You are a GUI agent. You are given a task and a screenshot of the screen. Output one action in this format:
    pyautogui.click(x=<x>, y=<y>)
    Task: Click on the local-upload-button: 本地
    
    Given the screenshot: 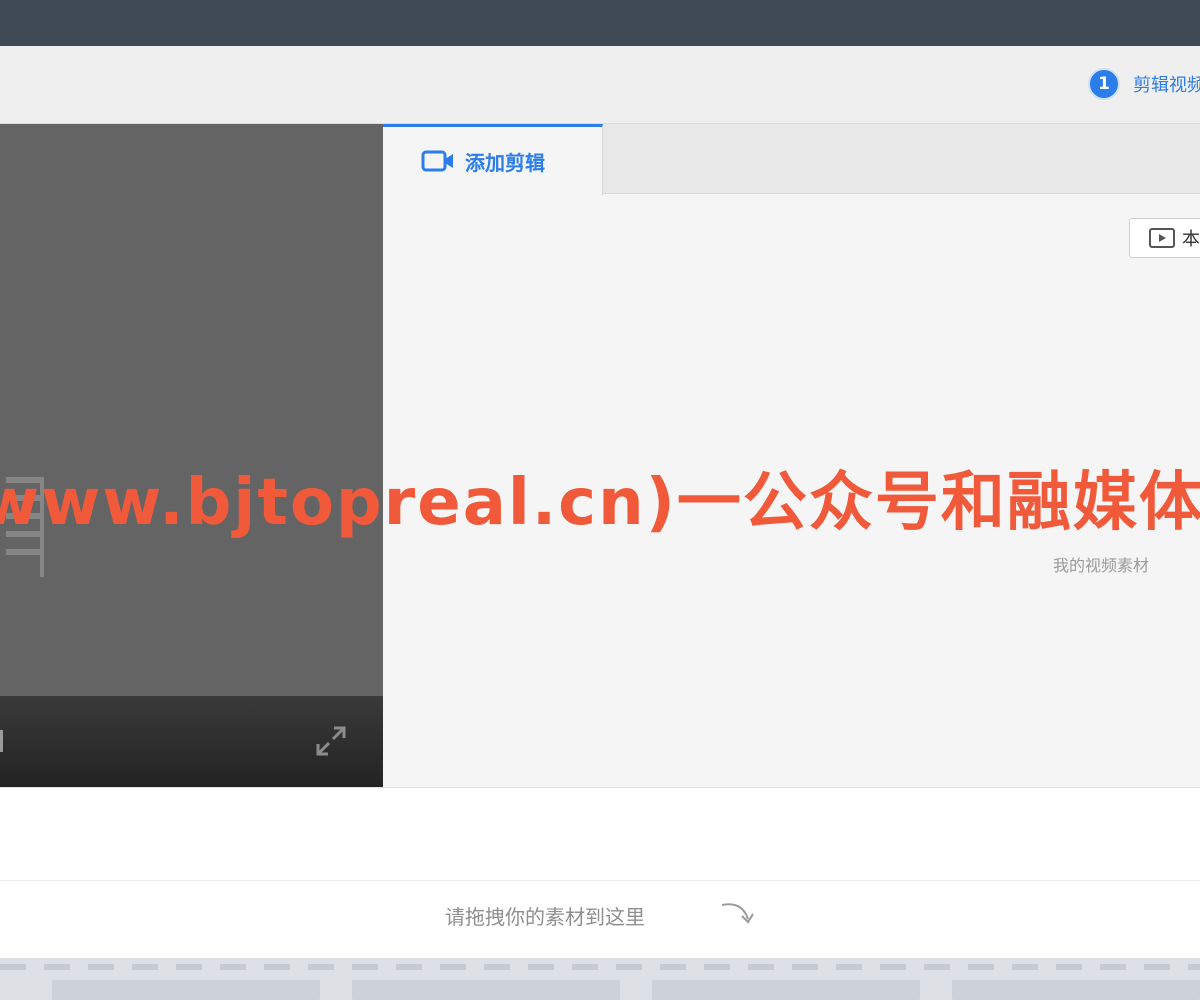 What is the action you would take?
    pyautogui.click(x=1164, y=238)
    